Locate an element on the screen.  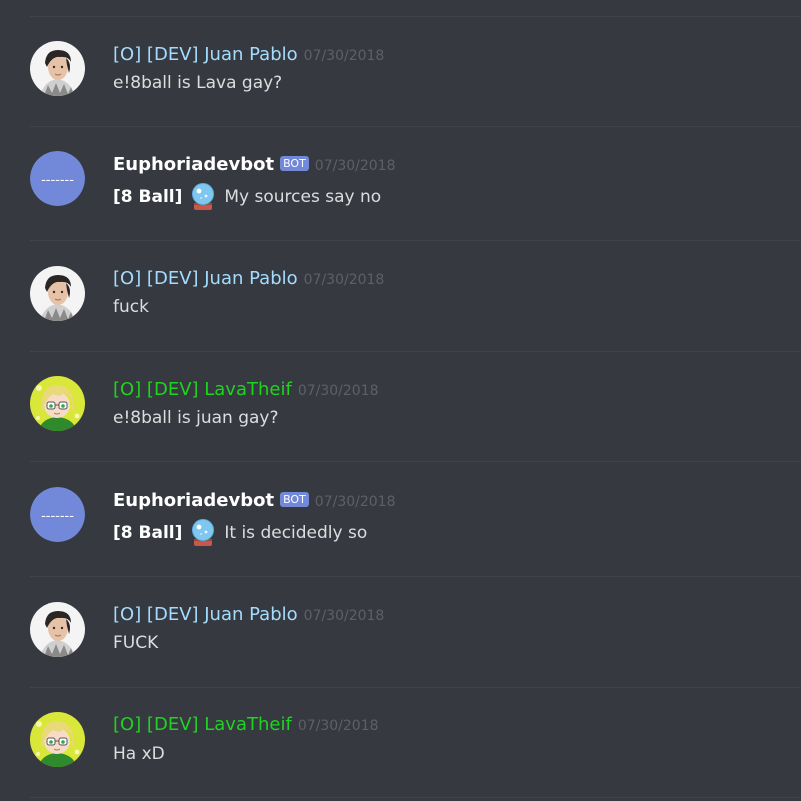
message-content: [8 Ball] My sources say no is located at coordinates (247, 197).